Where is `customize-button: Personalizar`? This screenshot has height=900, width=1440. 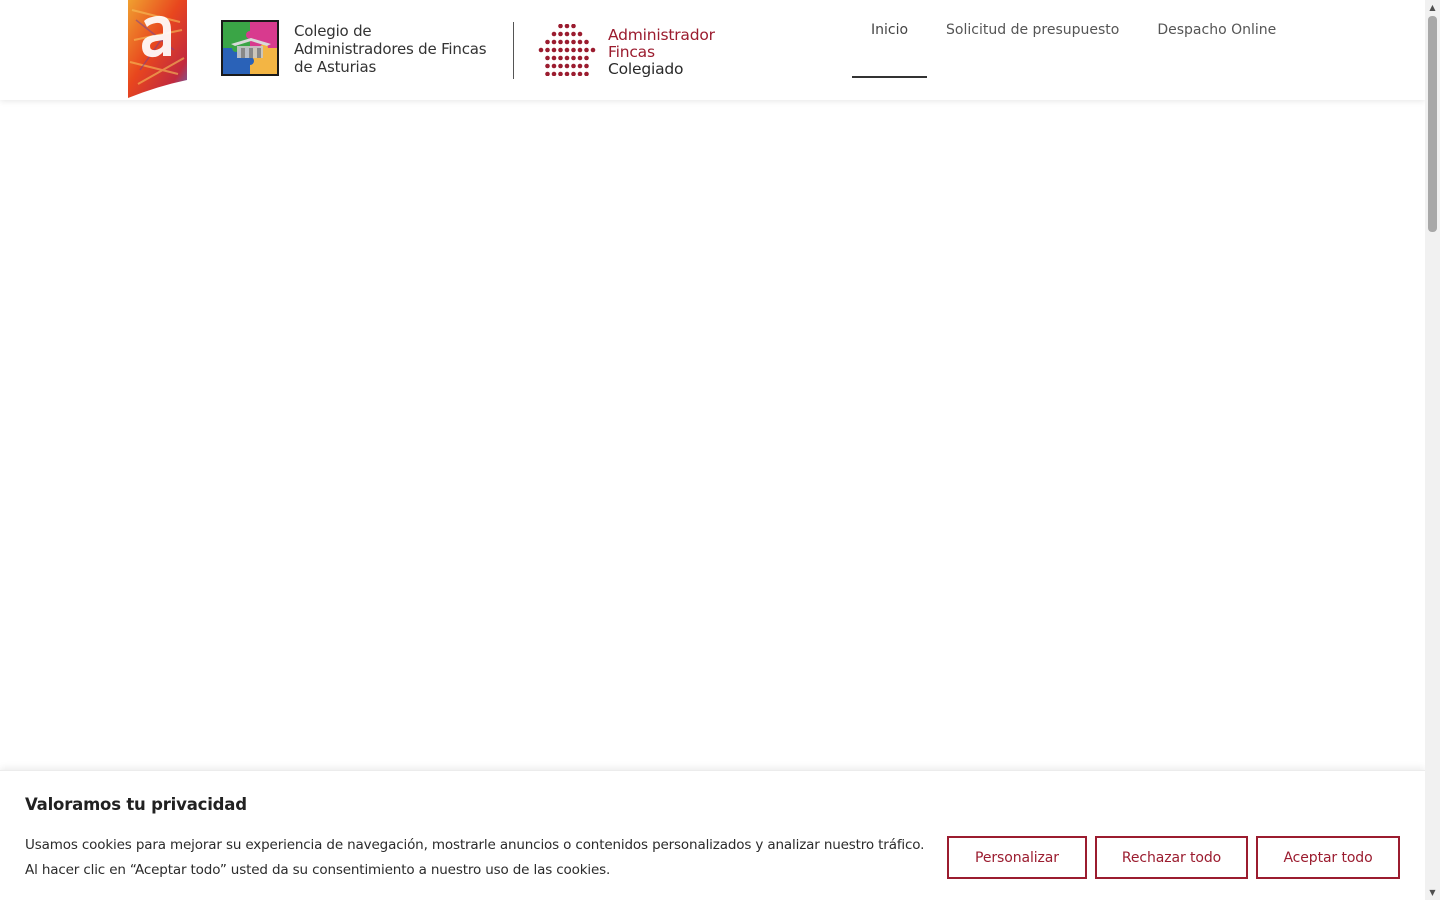 customize-button: Personalizar is located at coordinates (1017, 857).